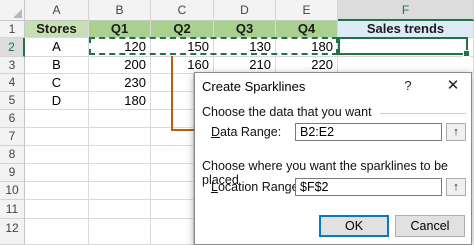  I want to click on header-cell-q3: Q3, so click(245, 29).